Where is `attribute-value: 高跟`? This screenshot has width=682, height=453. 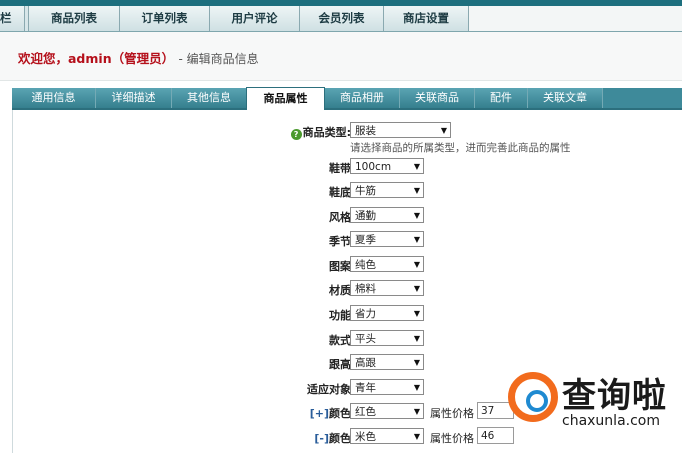
attribute-value: 高跟 is located at coordinates (365, 363).